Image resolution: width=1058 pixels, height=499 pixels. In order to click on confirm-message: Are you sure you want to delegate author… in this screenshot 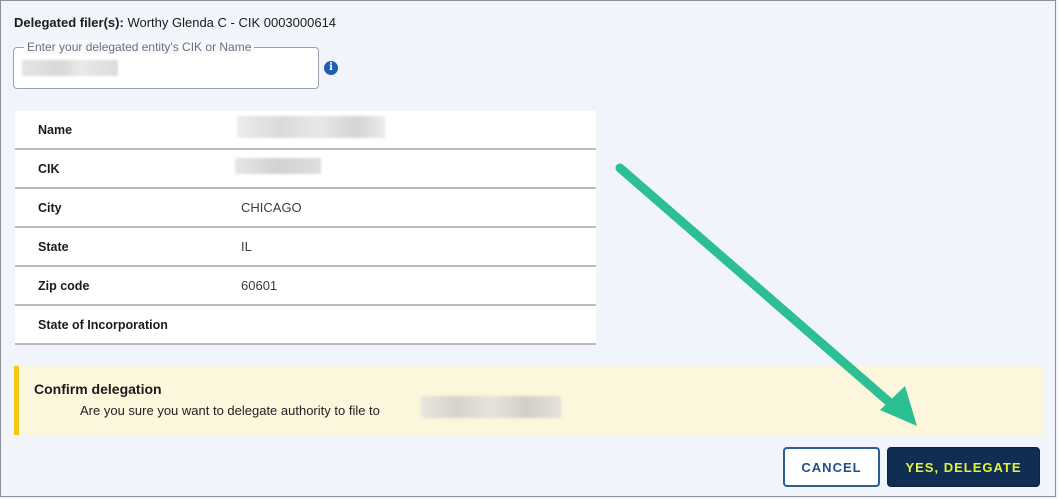, I will do `click(230, 410)`.